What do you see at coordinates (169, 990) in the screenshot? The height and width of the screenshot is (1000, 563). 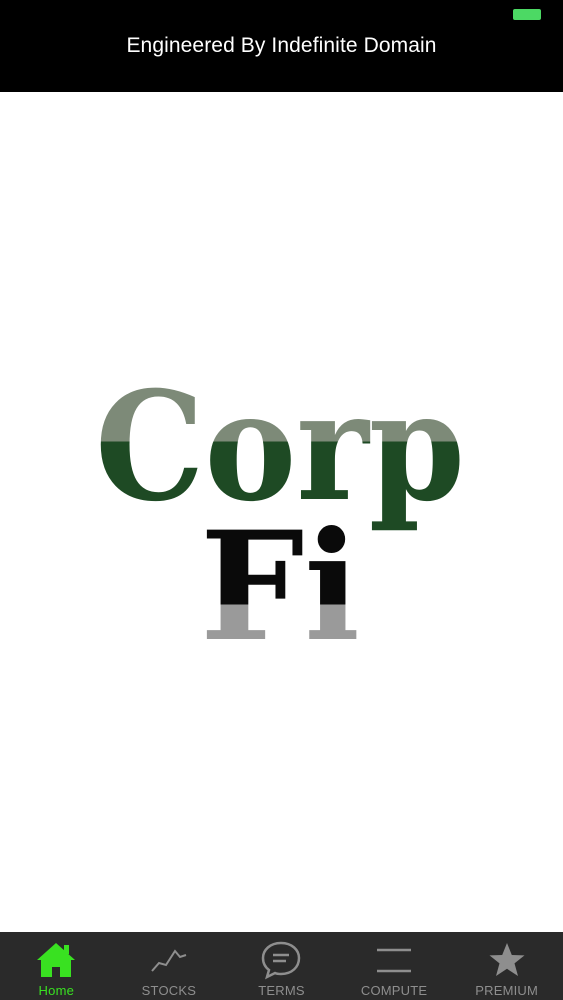 I see `tab-label-stocks: STOCKS` at bounding box center [169, 990].